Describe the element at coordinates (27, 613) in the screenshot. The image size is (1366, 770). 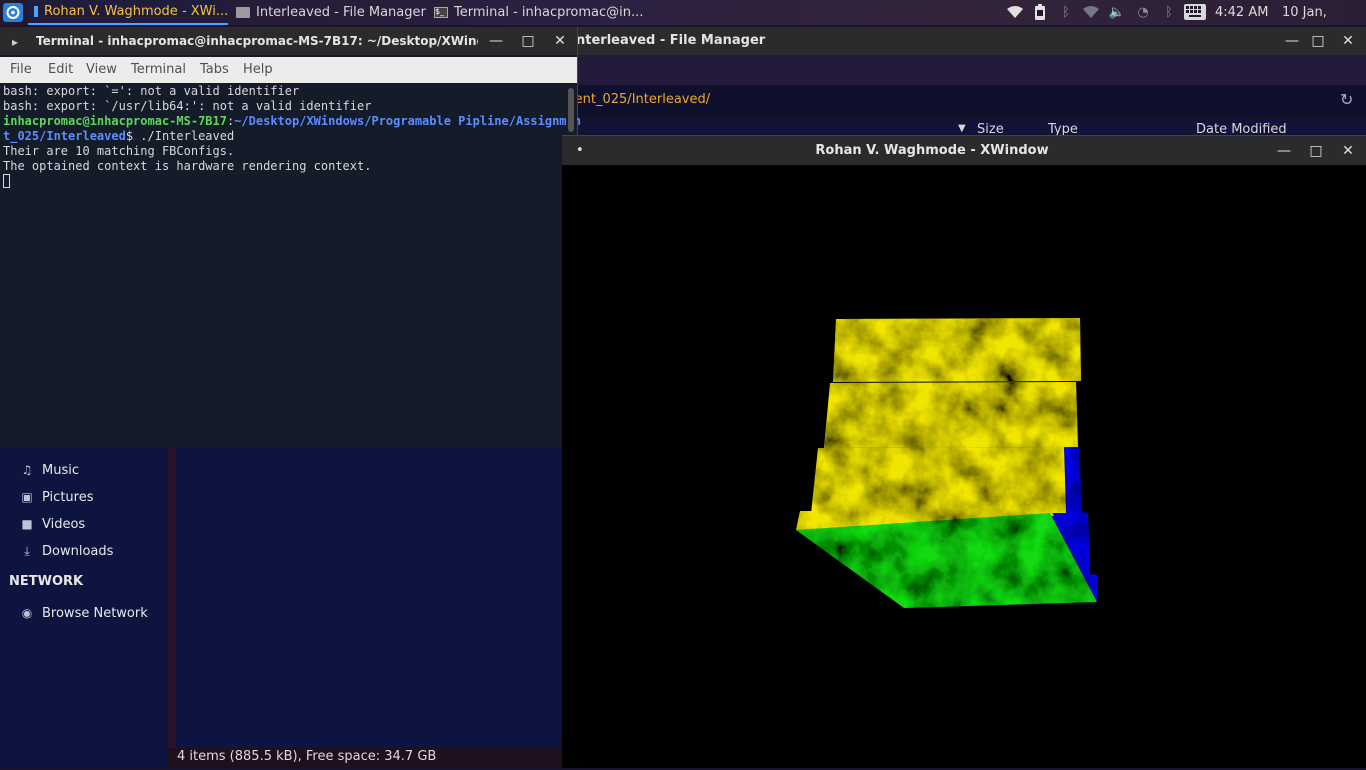
I see `browse-network-icon: ◉` at that location.